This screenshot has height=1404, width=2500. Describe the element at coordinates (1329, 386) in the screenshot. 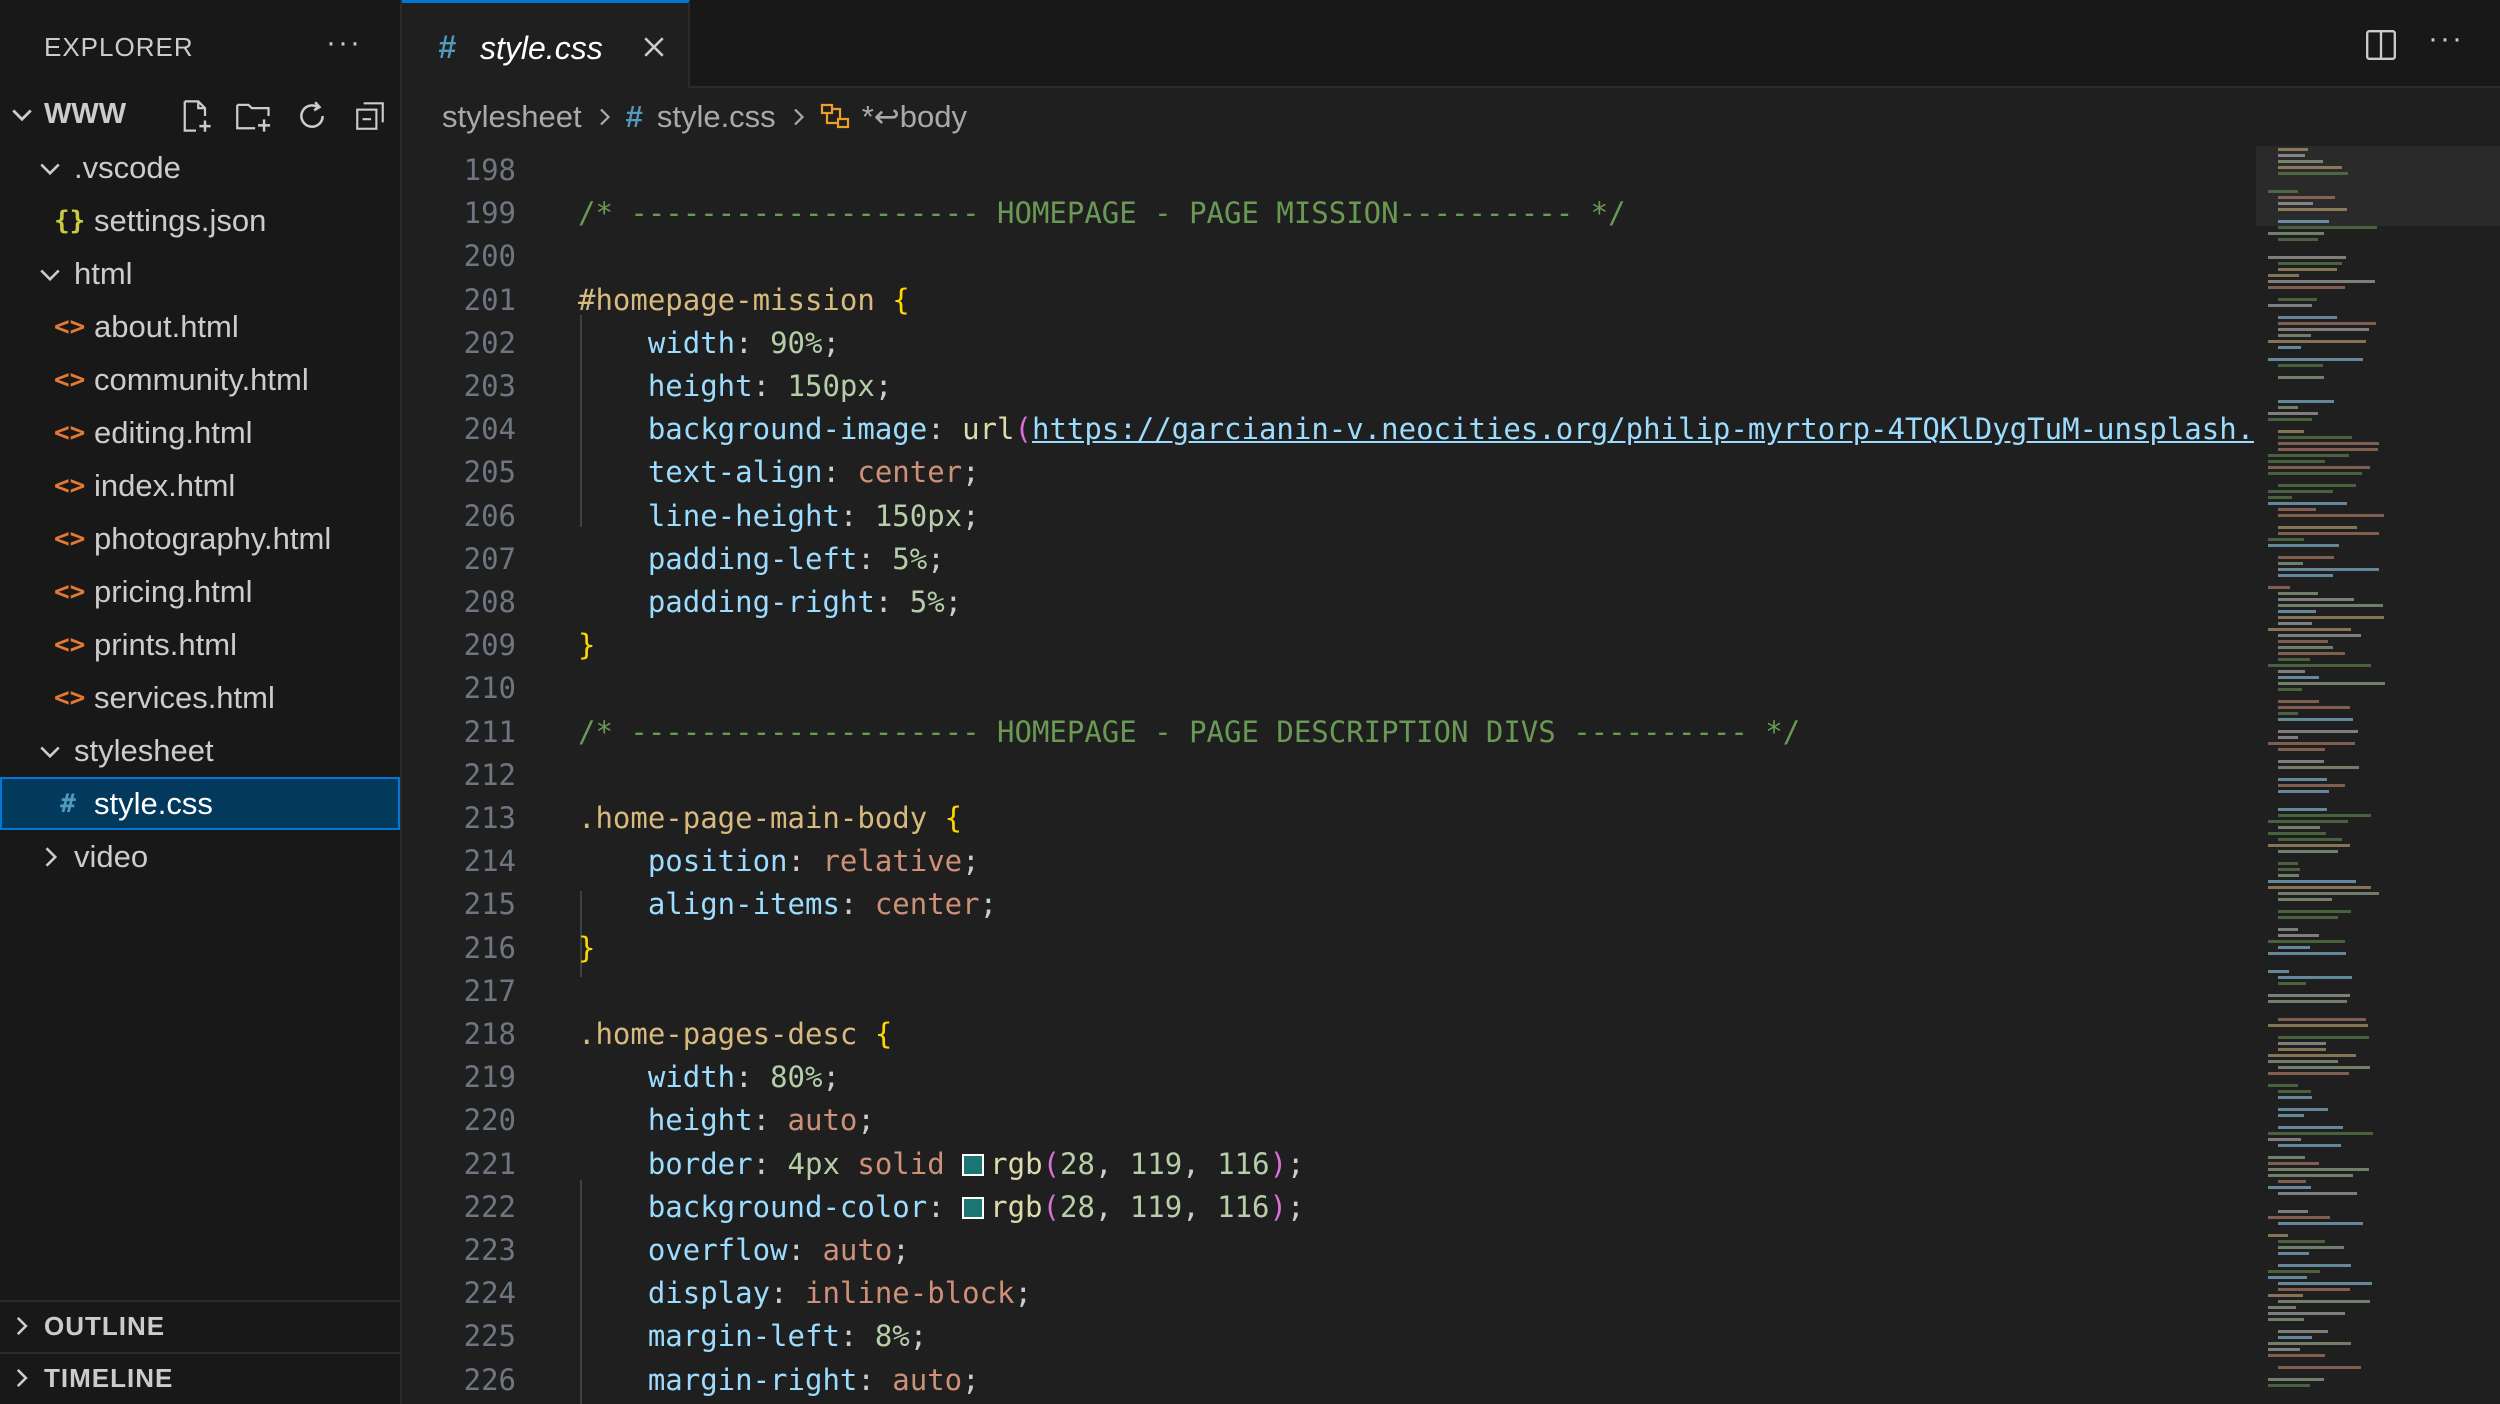

I see `code-line: 203 height: 150px;` at that location.